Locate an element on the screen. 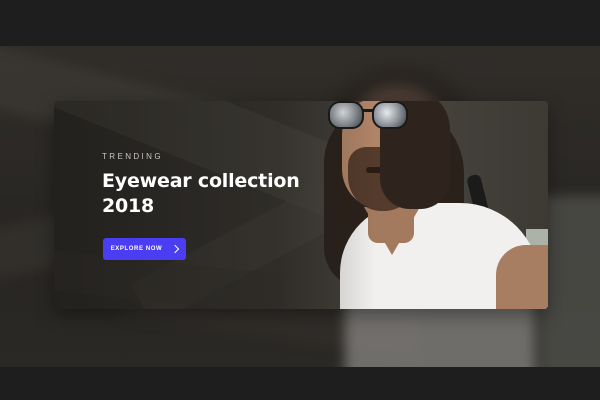 Image resolution: width=600 pixels, height=400 pixels. chevron-right-icon is located at coordinates (175, 249).